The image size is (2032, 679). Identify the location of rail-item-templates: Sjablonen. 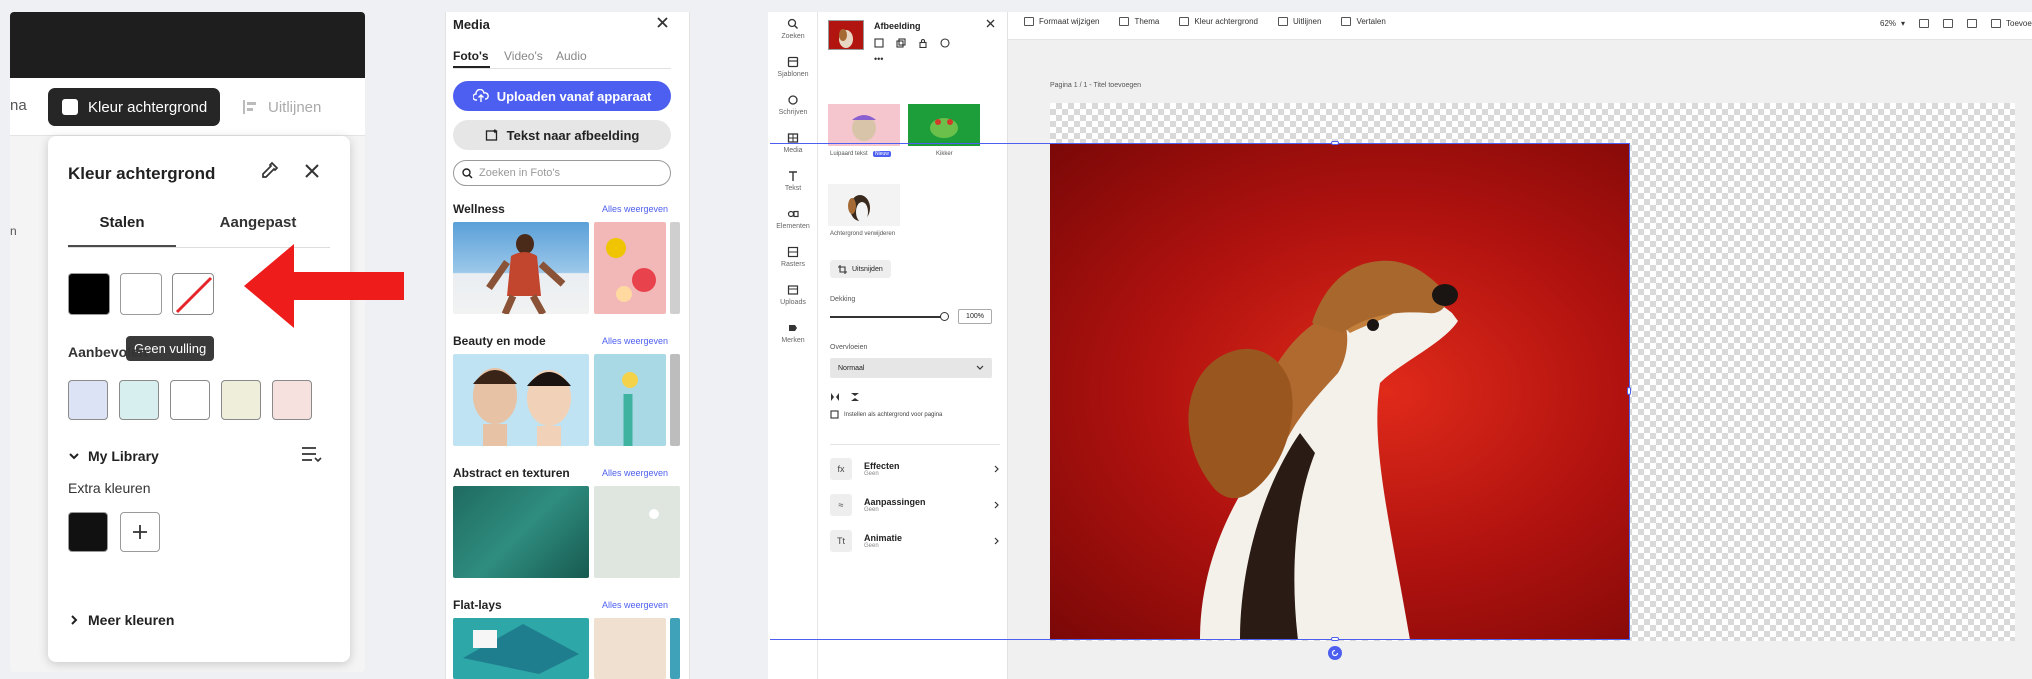
(793, 67).